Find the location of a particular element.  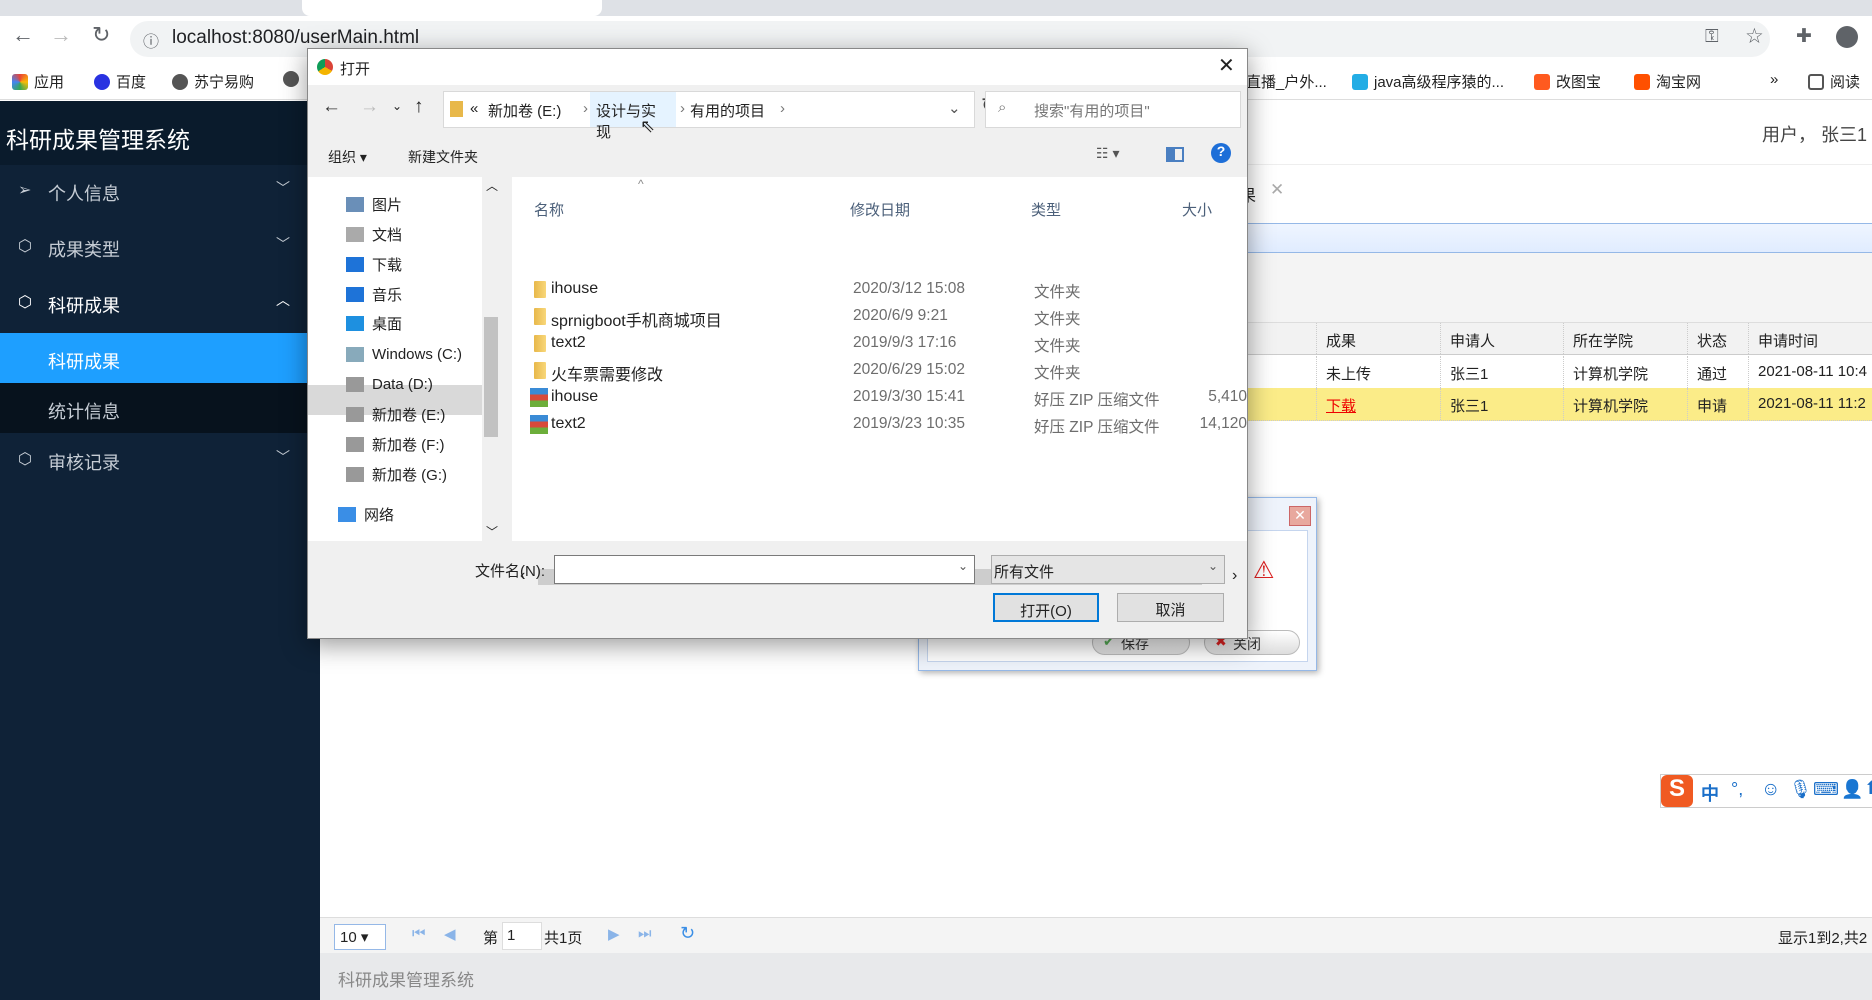

refresh-icon: ↻ is located at coordinates (687, 933).